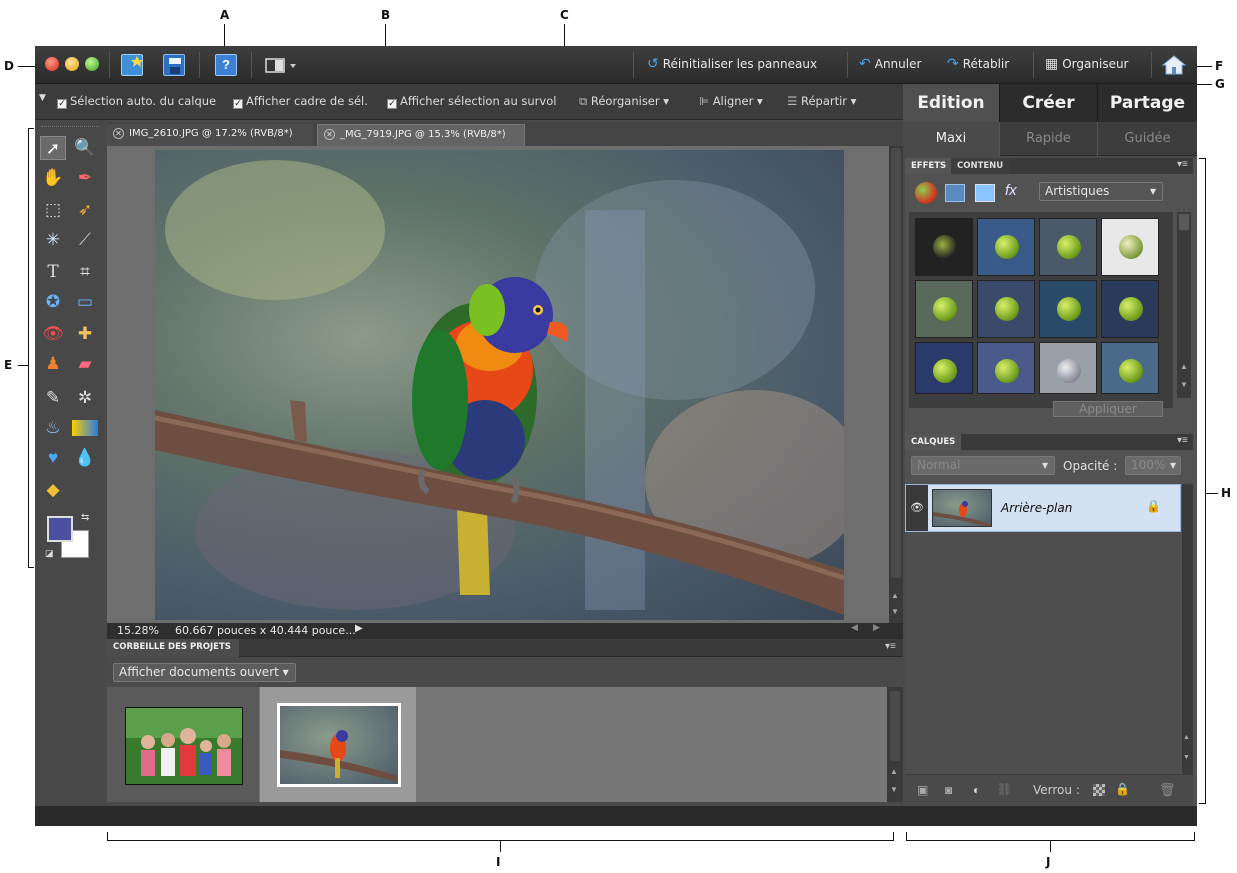  Describe the element at coordinates (731, 101) in the screenshot. I see `align-dropdown: ⊫ Aligner ▾` at that location.